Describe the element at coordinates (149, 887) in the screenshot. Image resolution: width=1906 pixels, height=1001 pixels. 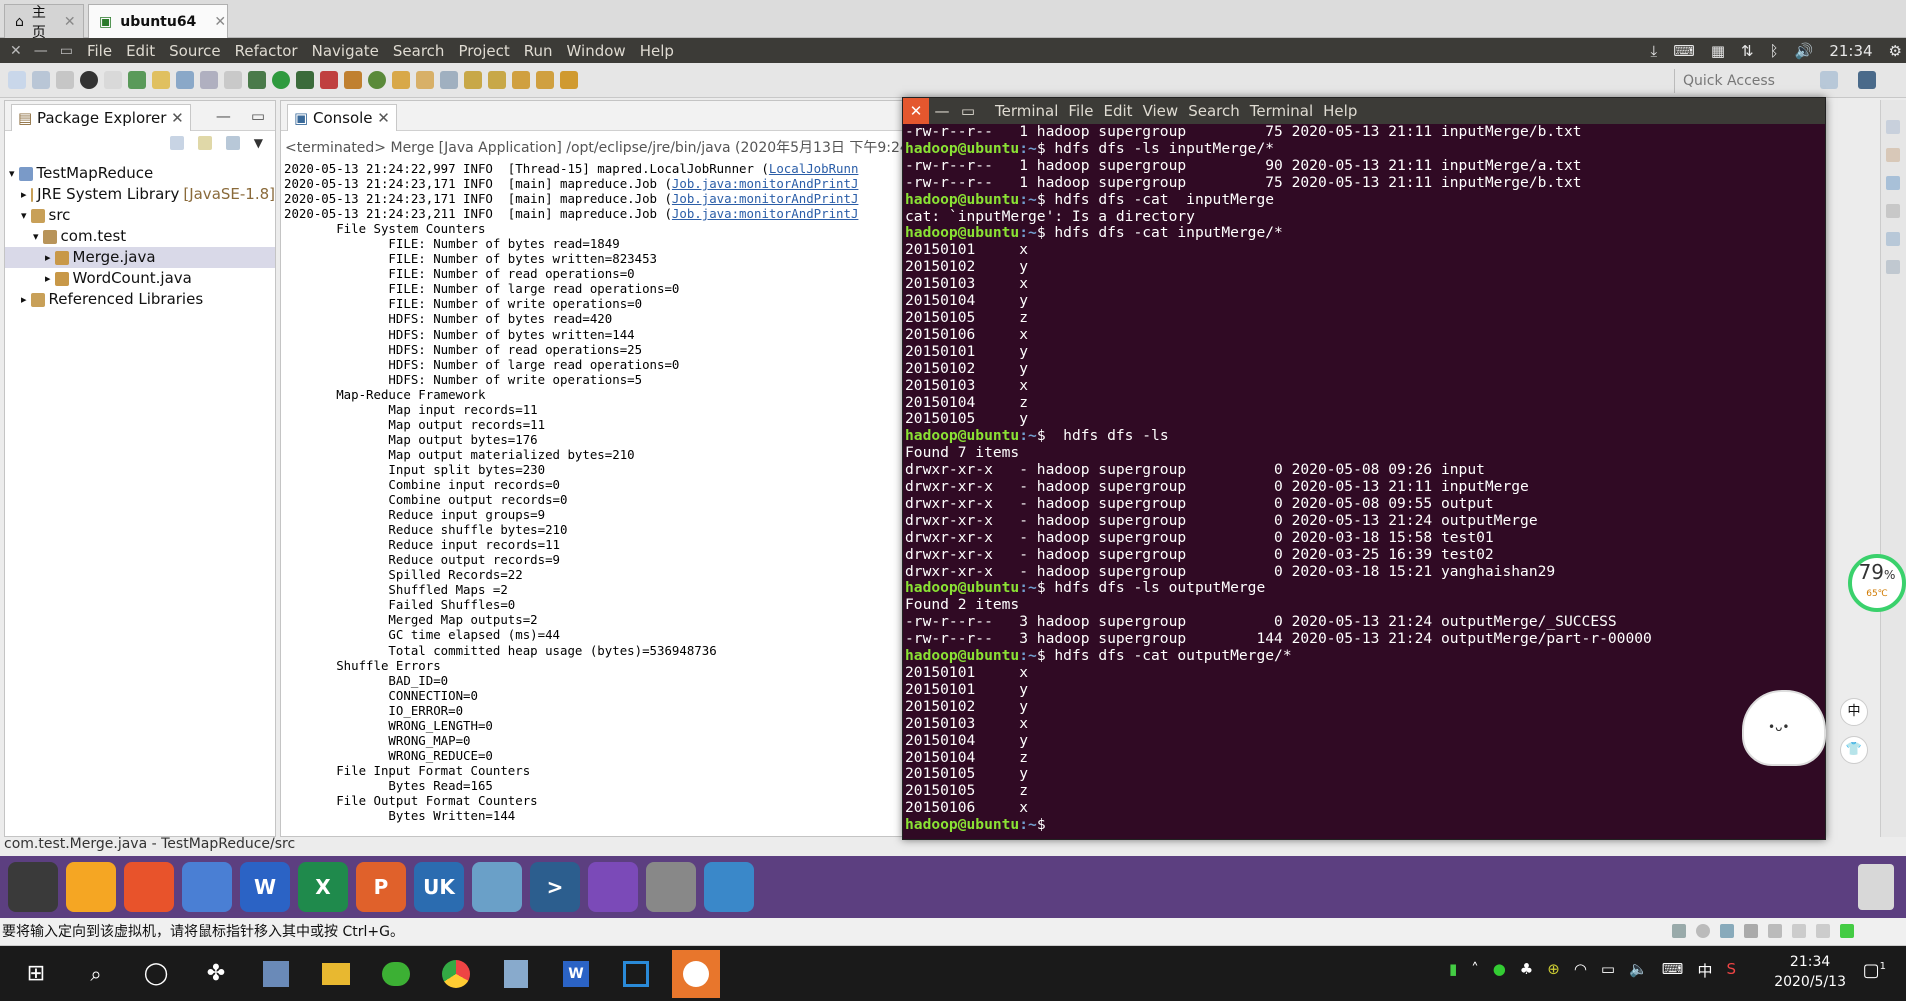
I see `firefox-icon` at that location.